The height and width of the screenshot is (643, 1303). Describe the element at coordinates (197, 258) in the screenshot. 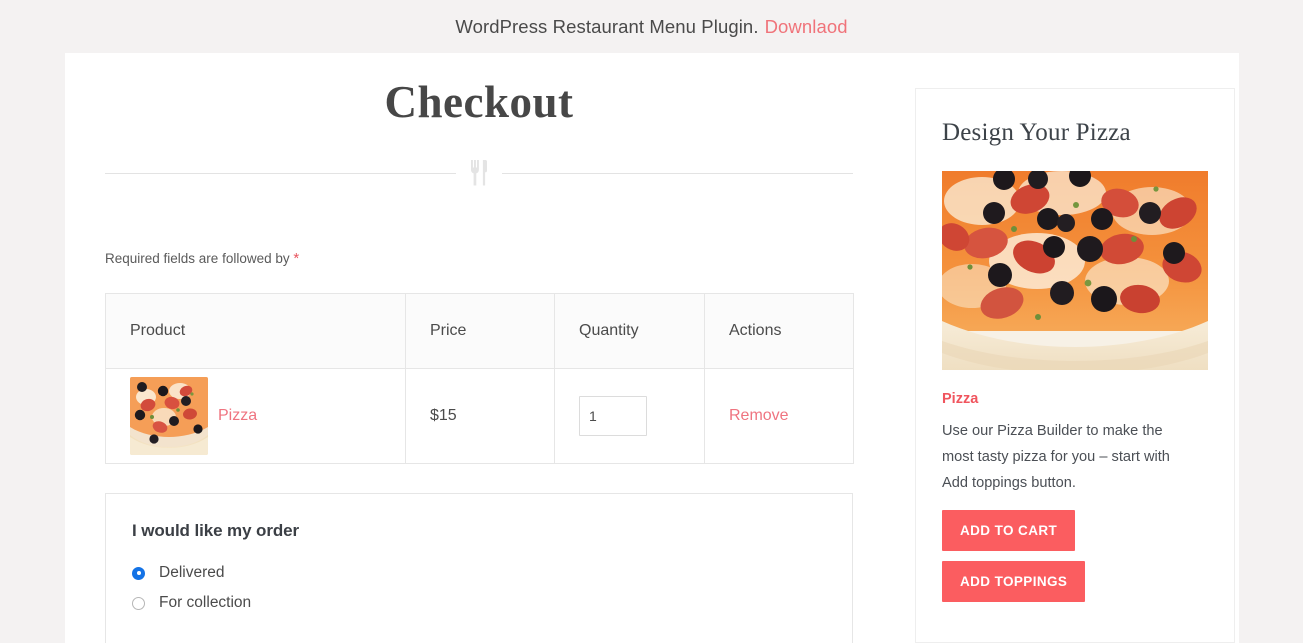

I see `required-note-text: Required fields are followed by` at that location.